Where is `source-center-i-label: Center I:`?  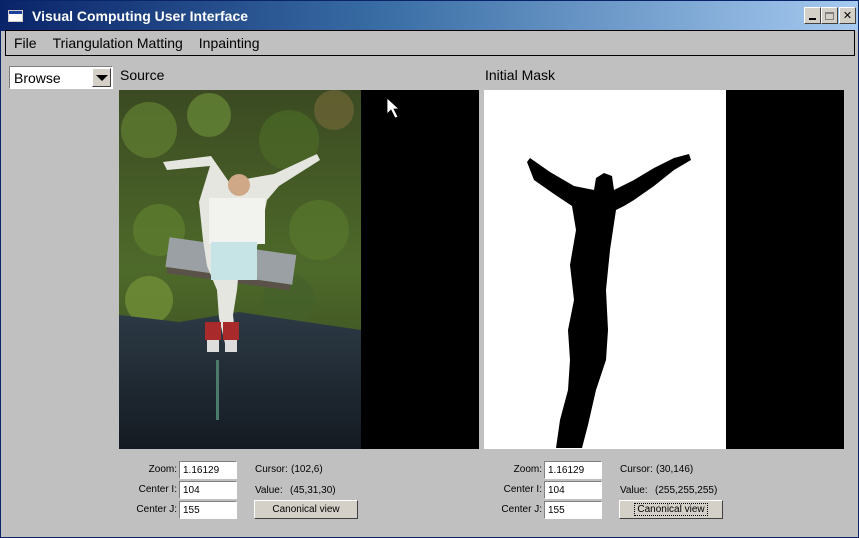
source-center-i-label: Center I: is located at coordinates (157, 489).